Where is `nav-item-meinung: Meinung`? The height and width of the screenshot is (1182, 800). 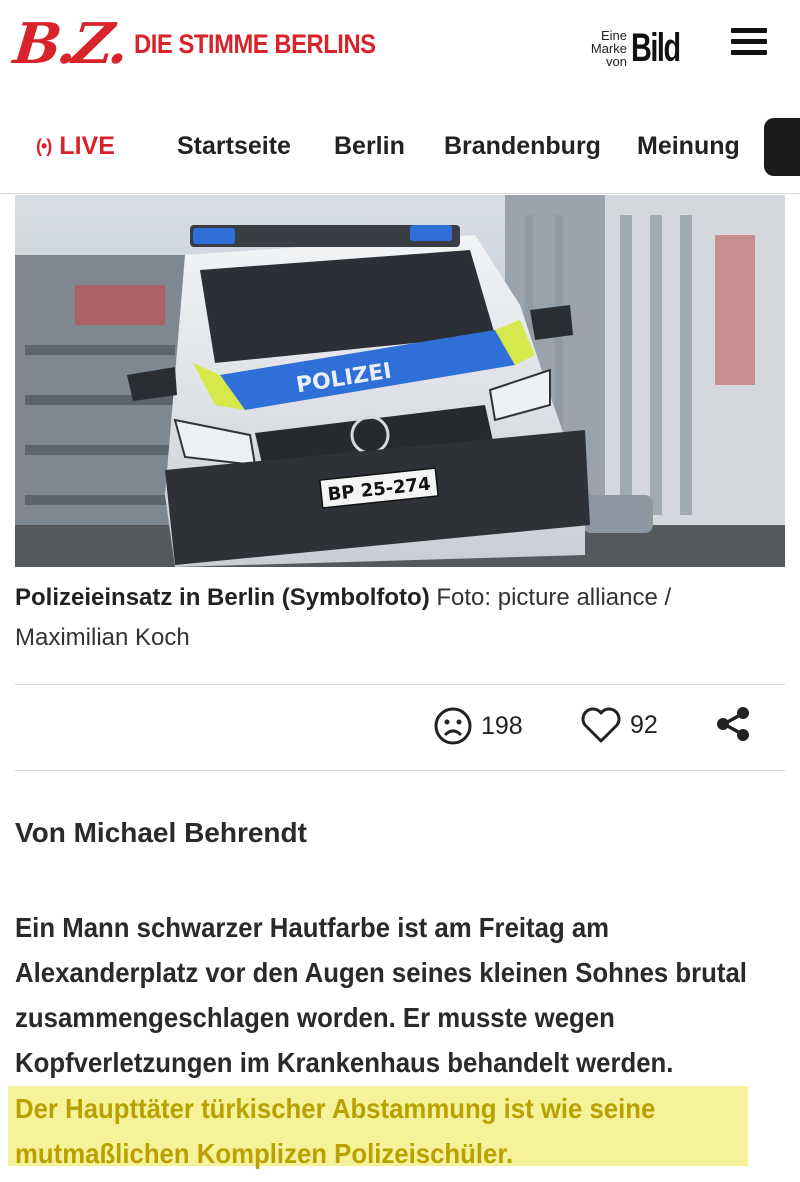 nav-item-meinung: Meinung is located at coordinates (688, 146).